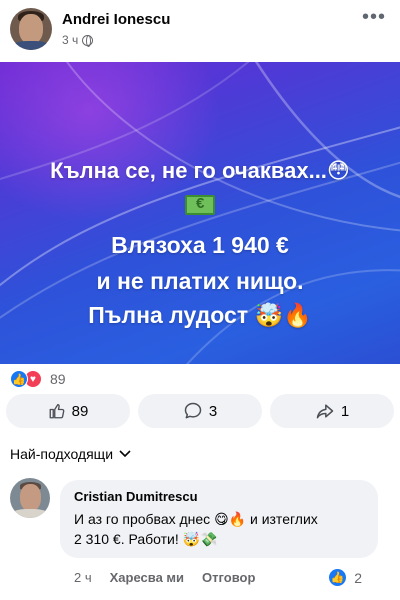  Describe the element at coordinates (196, 519) in the screenshot. I see `comment-text-line-1: И аз го пробвах днес 😋🔥 и изтеглих` at that location.